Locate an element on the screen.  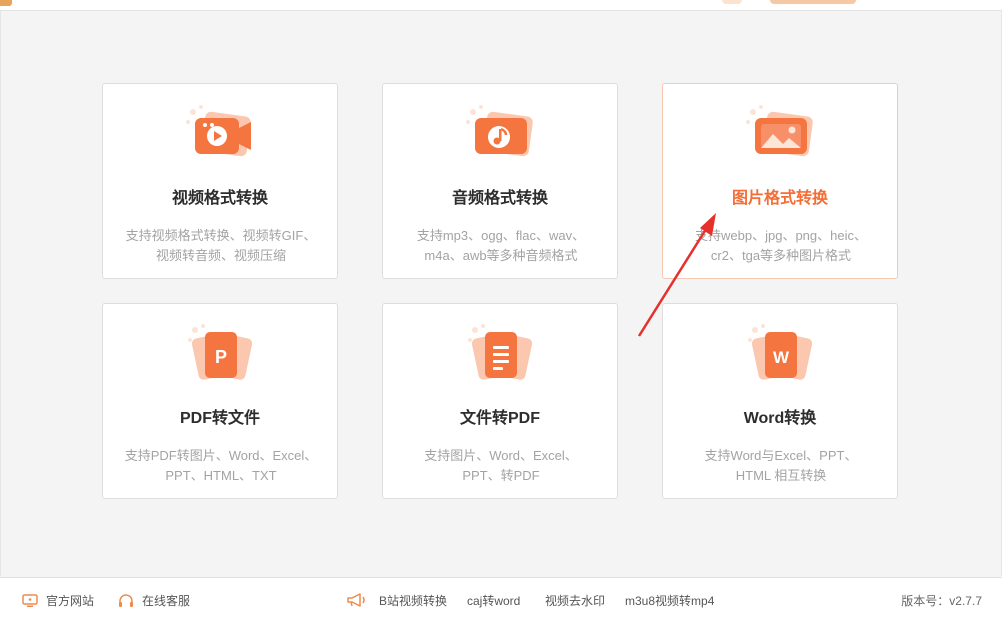
service-label: 在线客服 is located at coordinates (166, 601).